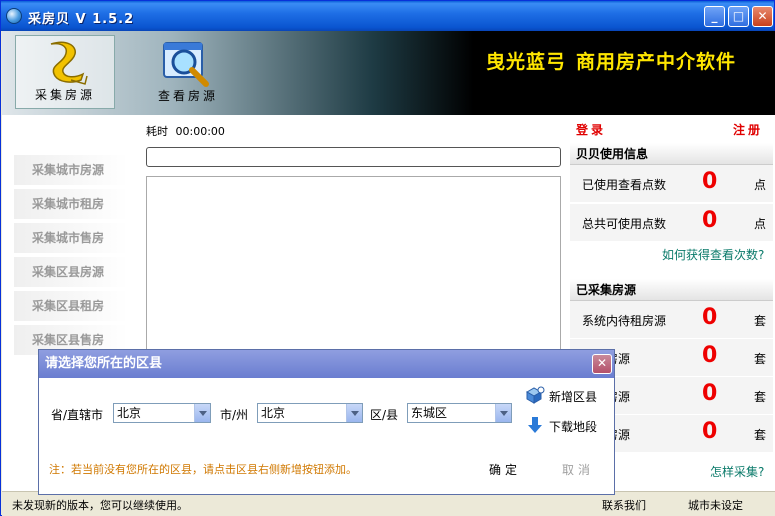  Describe the element at coordinates (624, 224) in the screenshot. I see `total-points-label: 总共可使用点数` at that location.